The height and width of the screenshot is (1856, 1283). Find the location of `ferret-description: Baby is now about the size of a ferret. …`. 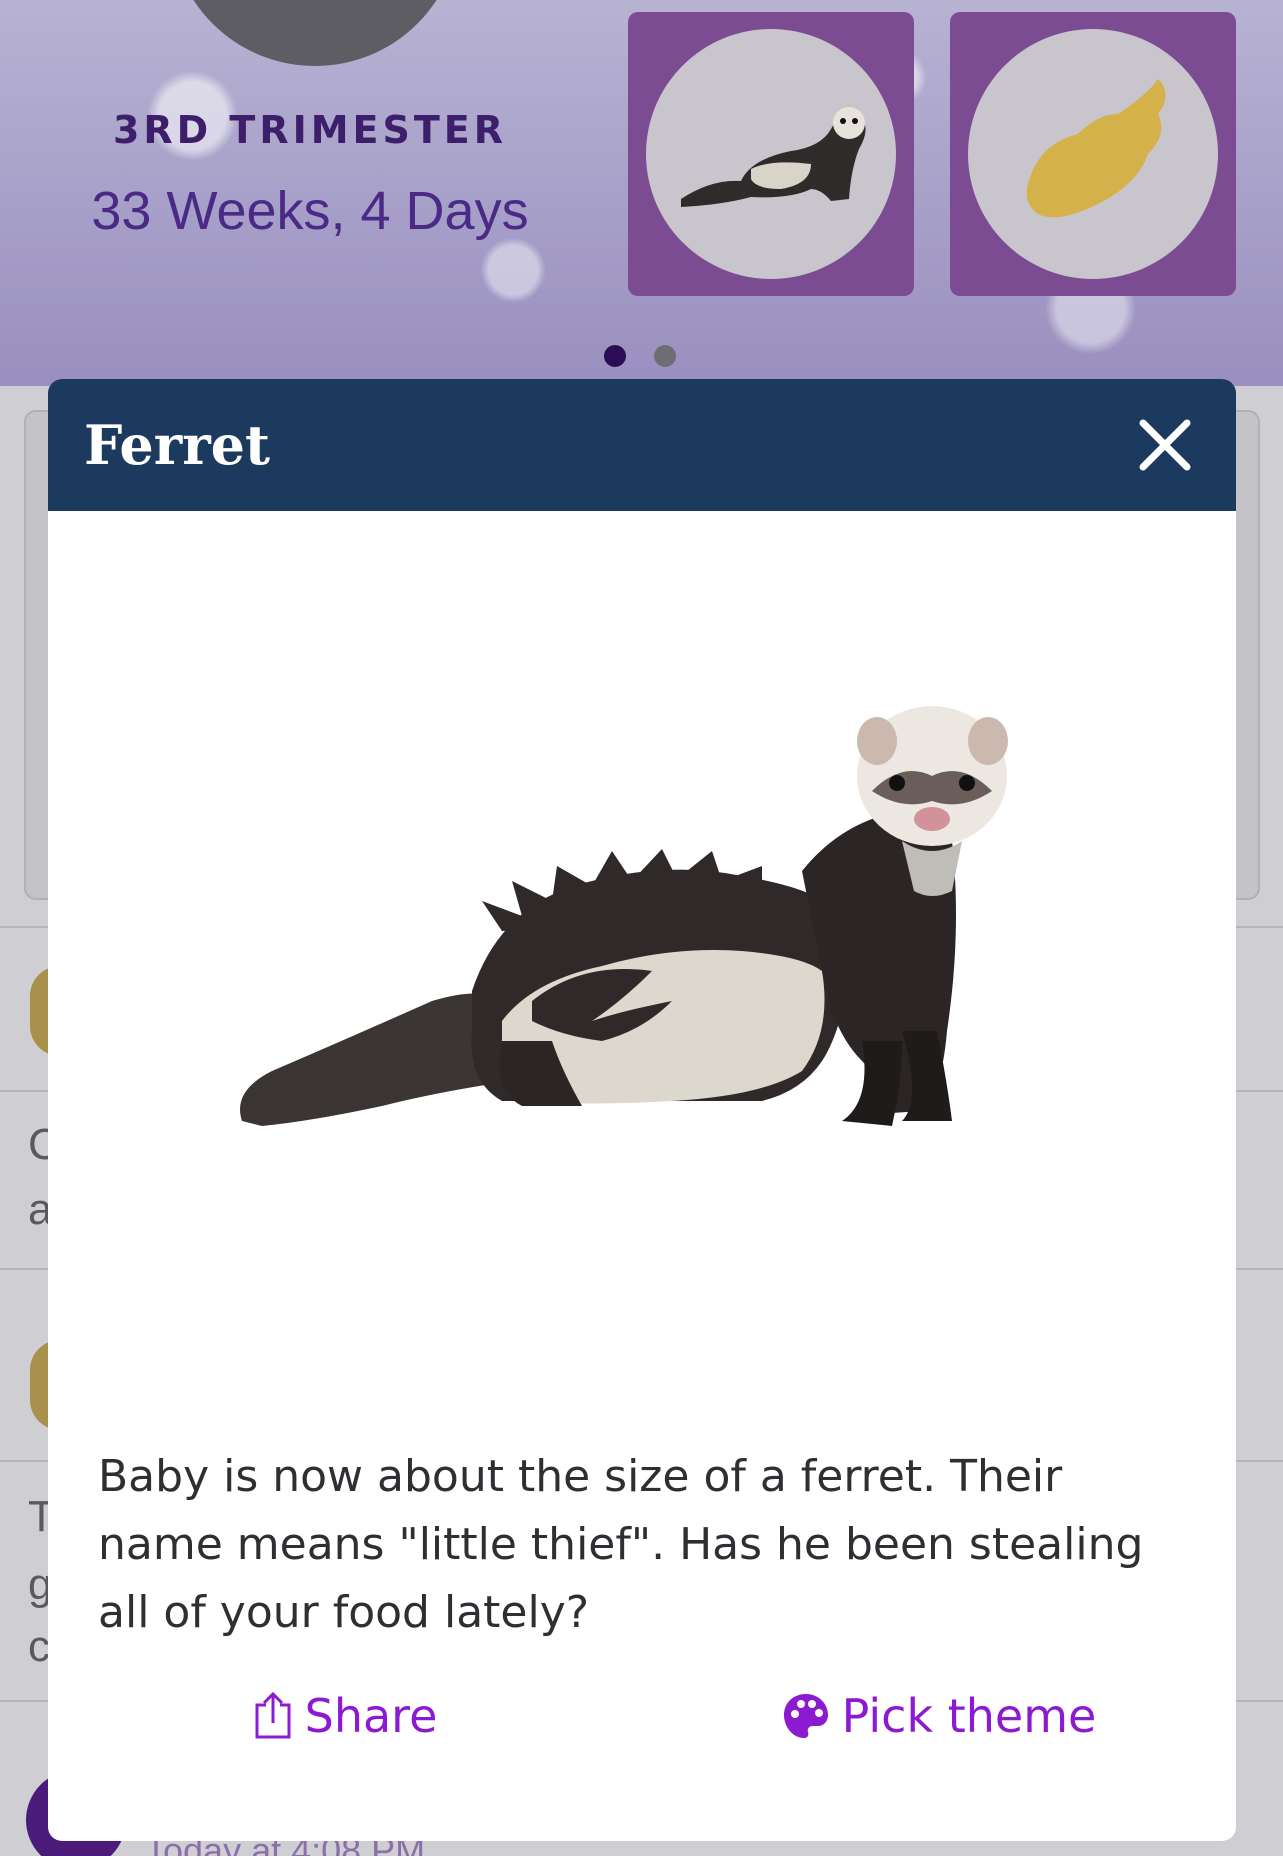

ferret-description: Baby is now about the size of a ferret. … is located at coordinates (621, 1544).